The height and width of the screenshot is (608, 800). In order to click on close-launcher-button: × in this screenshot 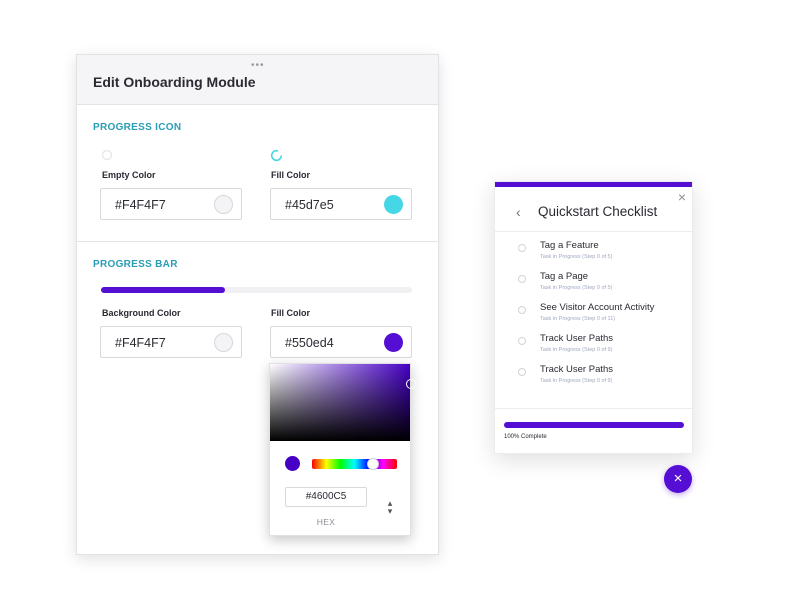, I will do `click(678, 479)`.